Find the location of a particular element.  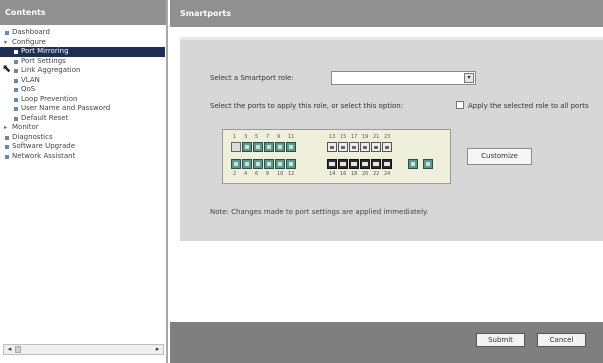

tree-item-label: Link Aggregation is located at coordinates (51, 70).